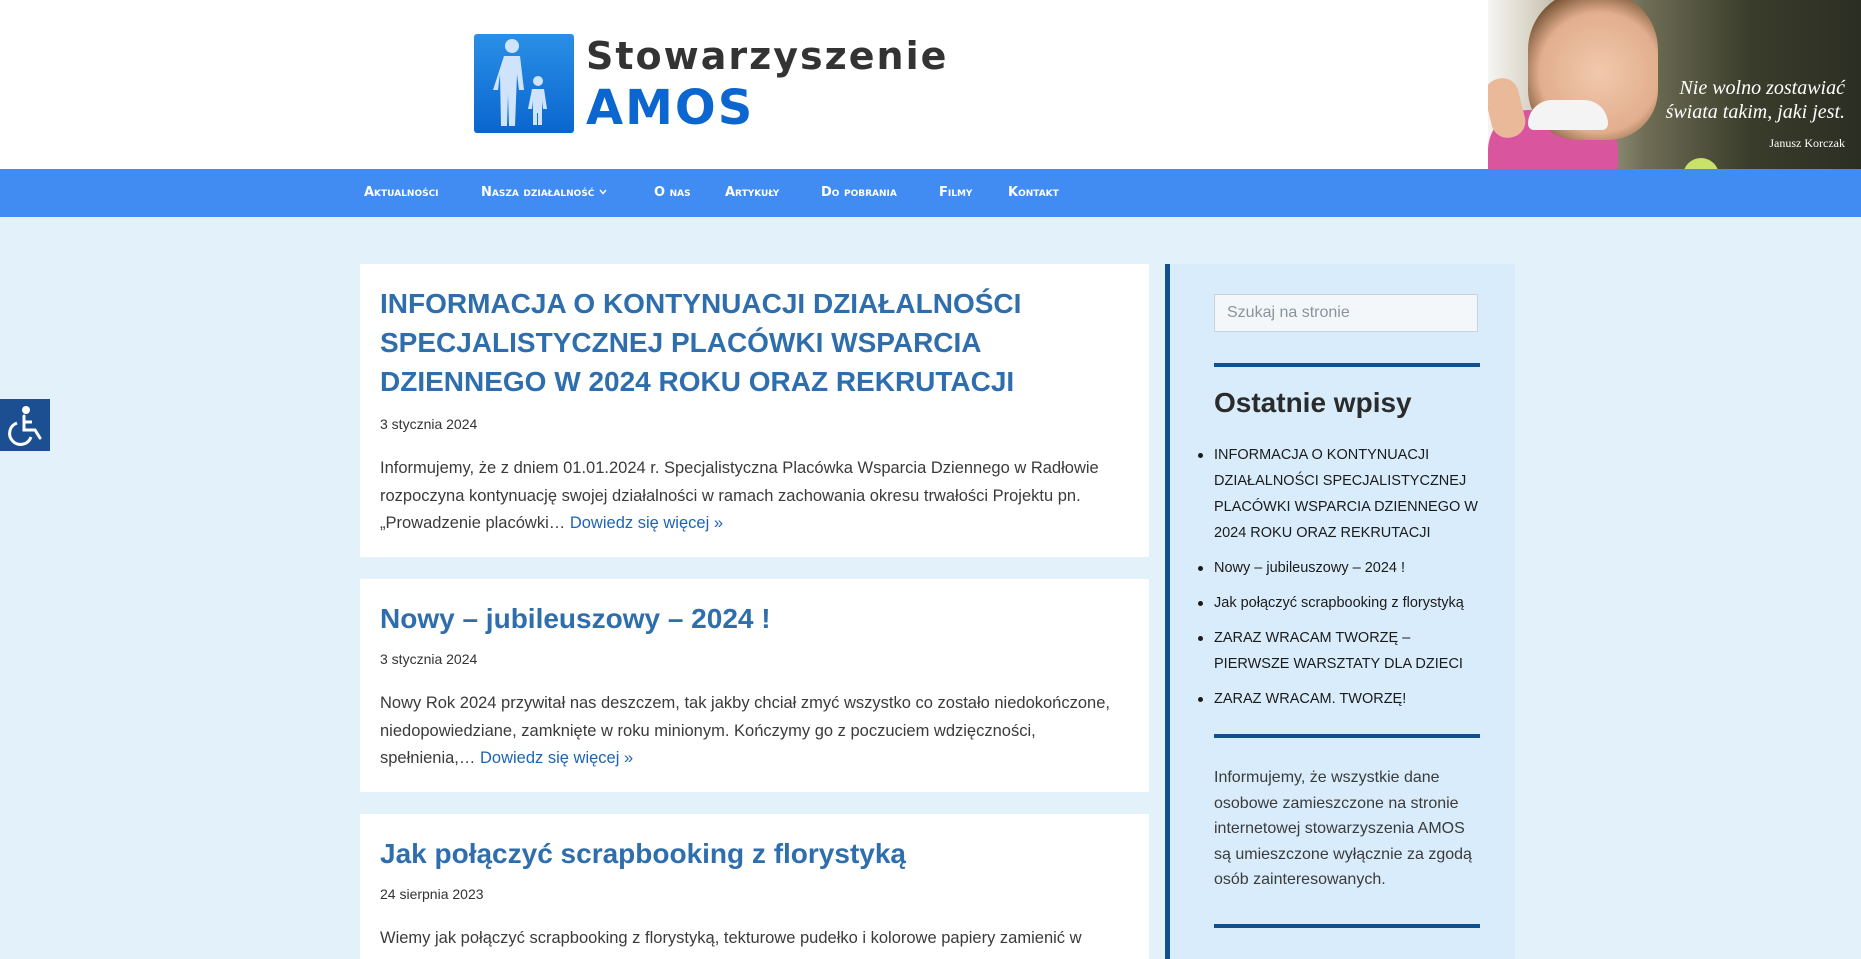 This screenshot has width=1861, height=959. Describe the element at coordinates (1341, 699) in the screenshot. I see `recent-post-link: ZARAZ WRACAM. TWORZĘ!` at that location.